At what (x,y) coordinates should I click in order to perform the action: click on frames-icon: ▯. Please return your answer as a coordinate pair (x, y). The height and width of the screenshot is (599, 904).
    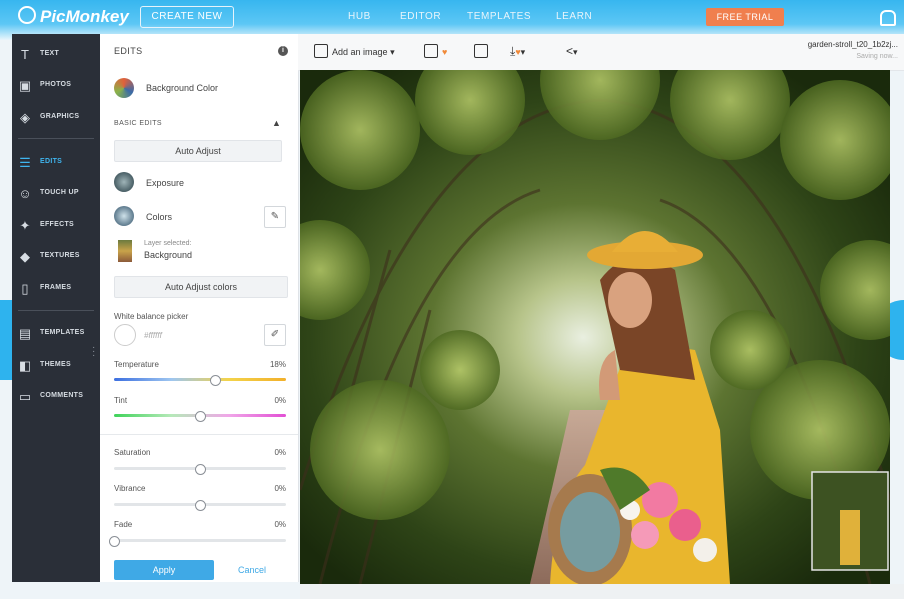
    Looking at the image, I should click on (25, 288).